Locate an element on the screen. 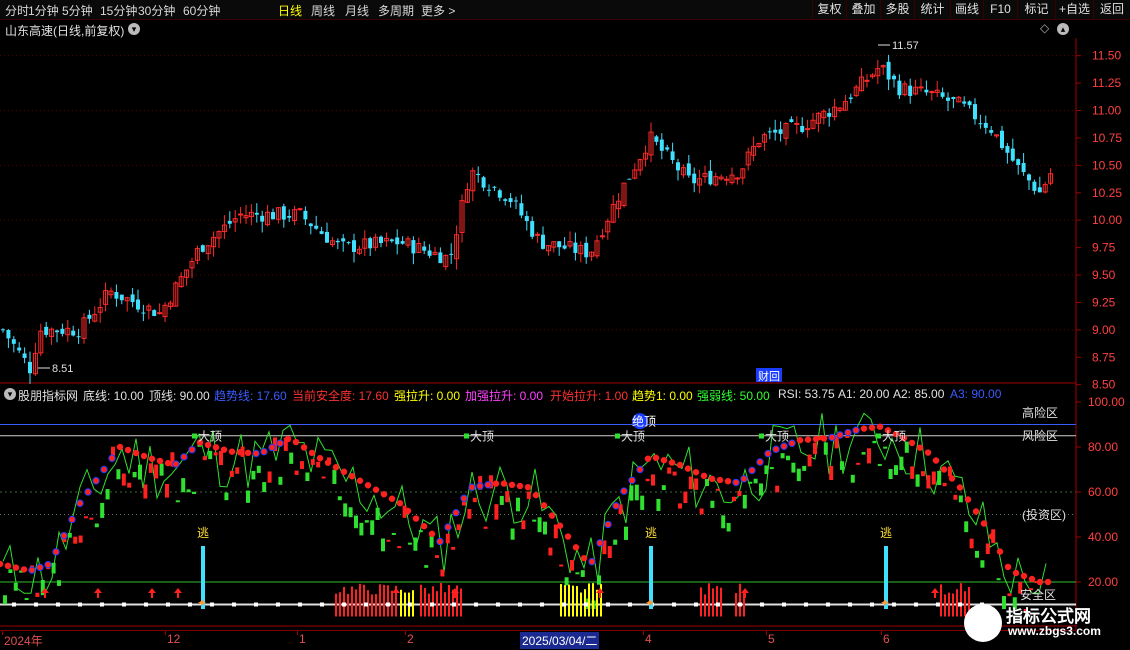  period-tab: 15分钟 is located at coordinates (118, 10).